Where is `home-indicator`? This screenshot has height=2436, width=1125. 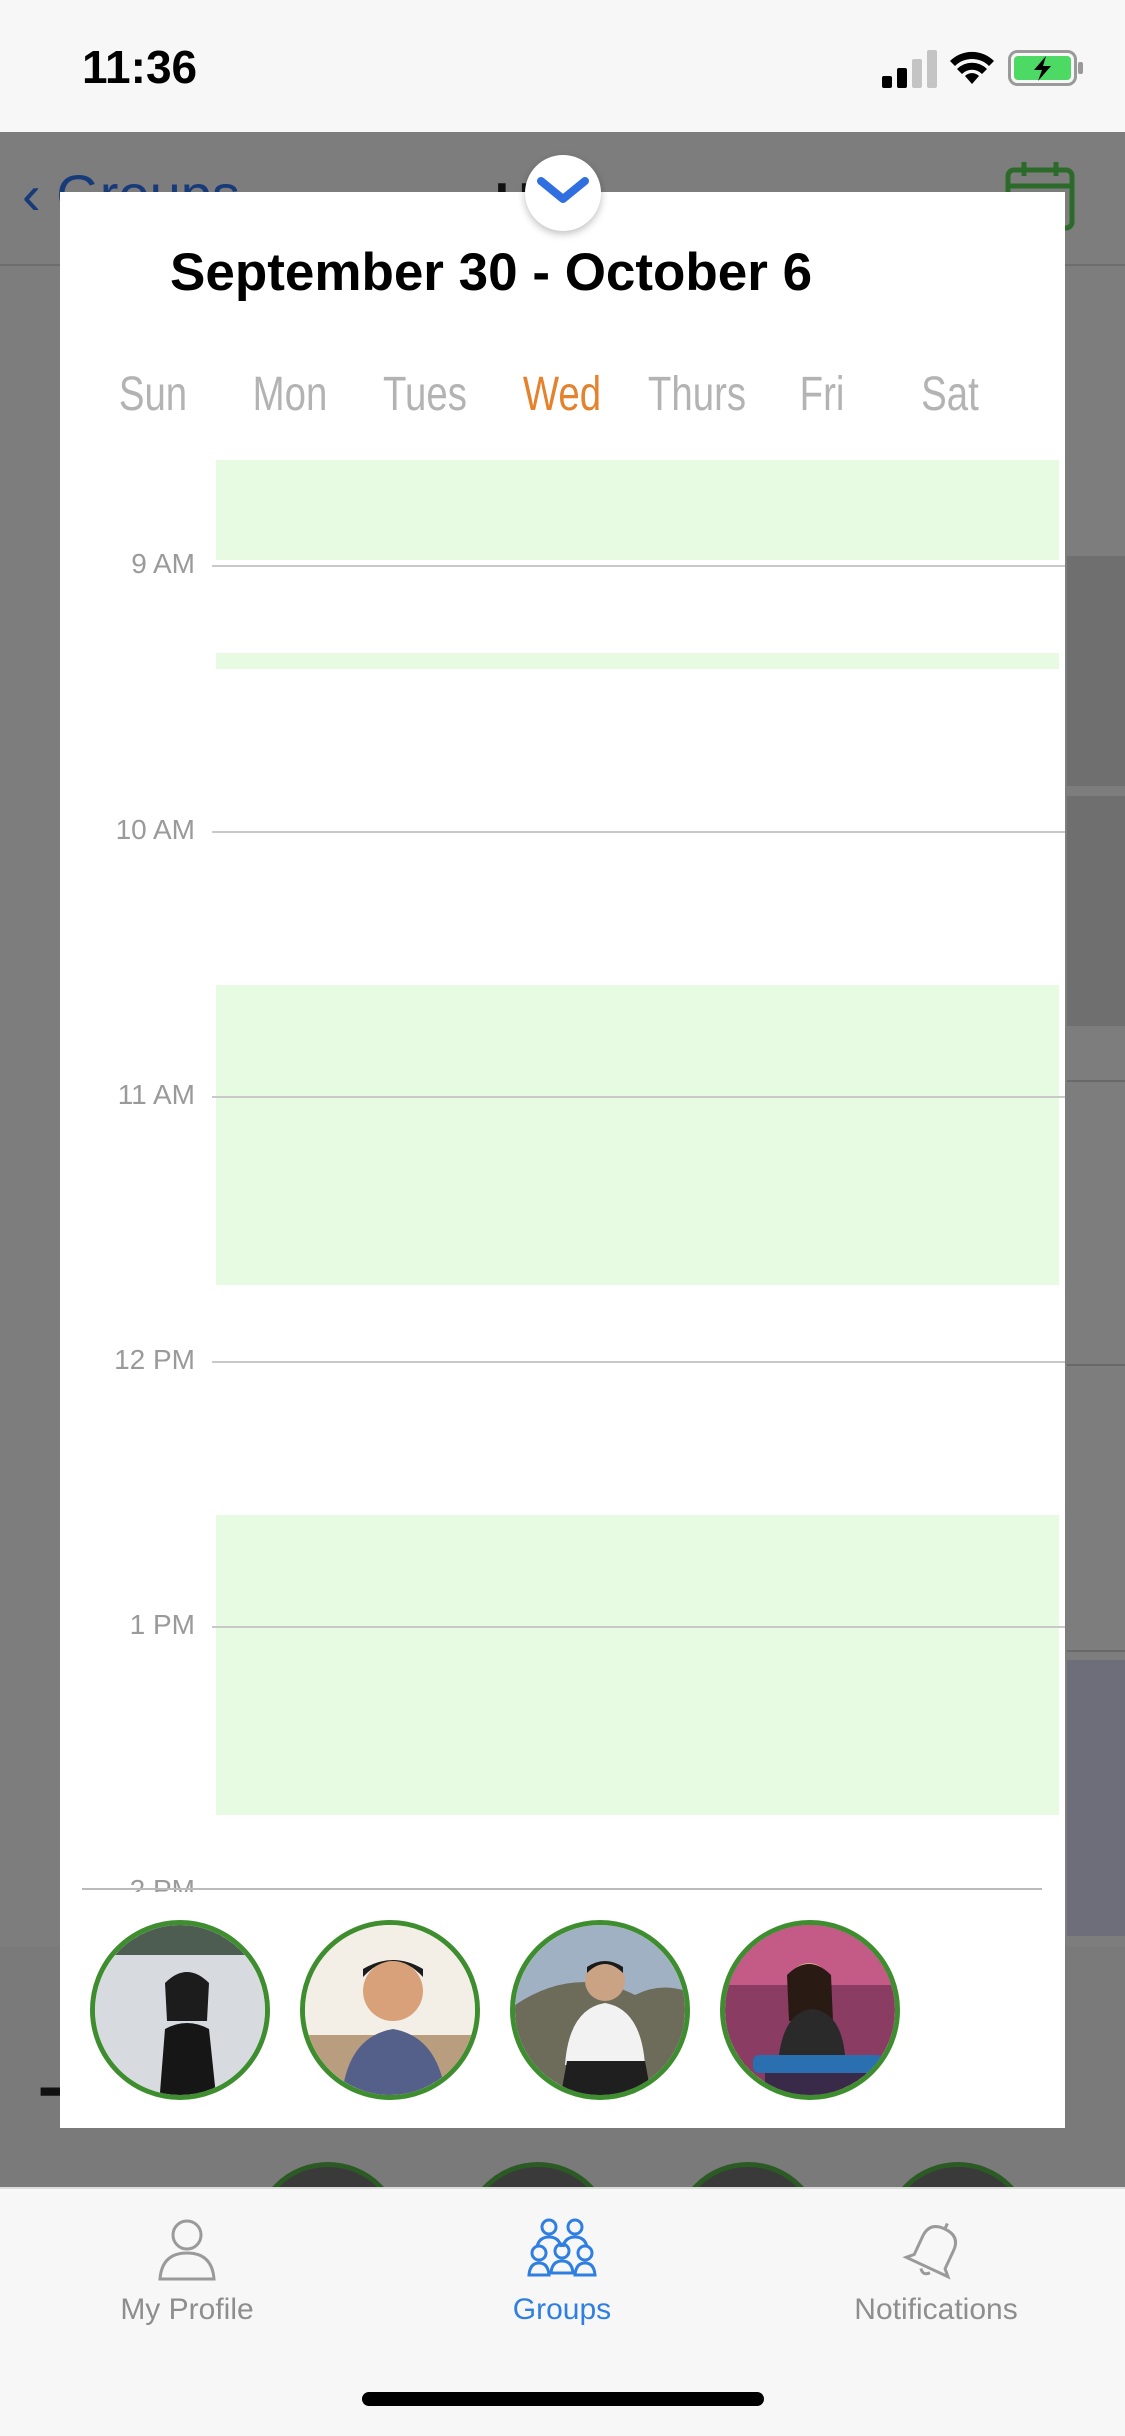 home-indicator is located at coordinates (563, 2399).